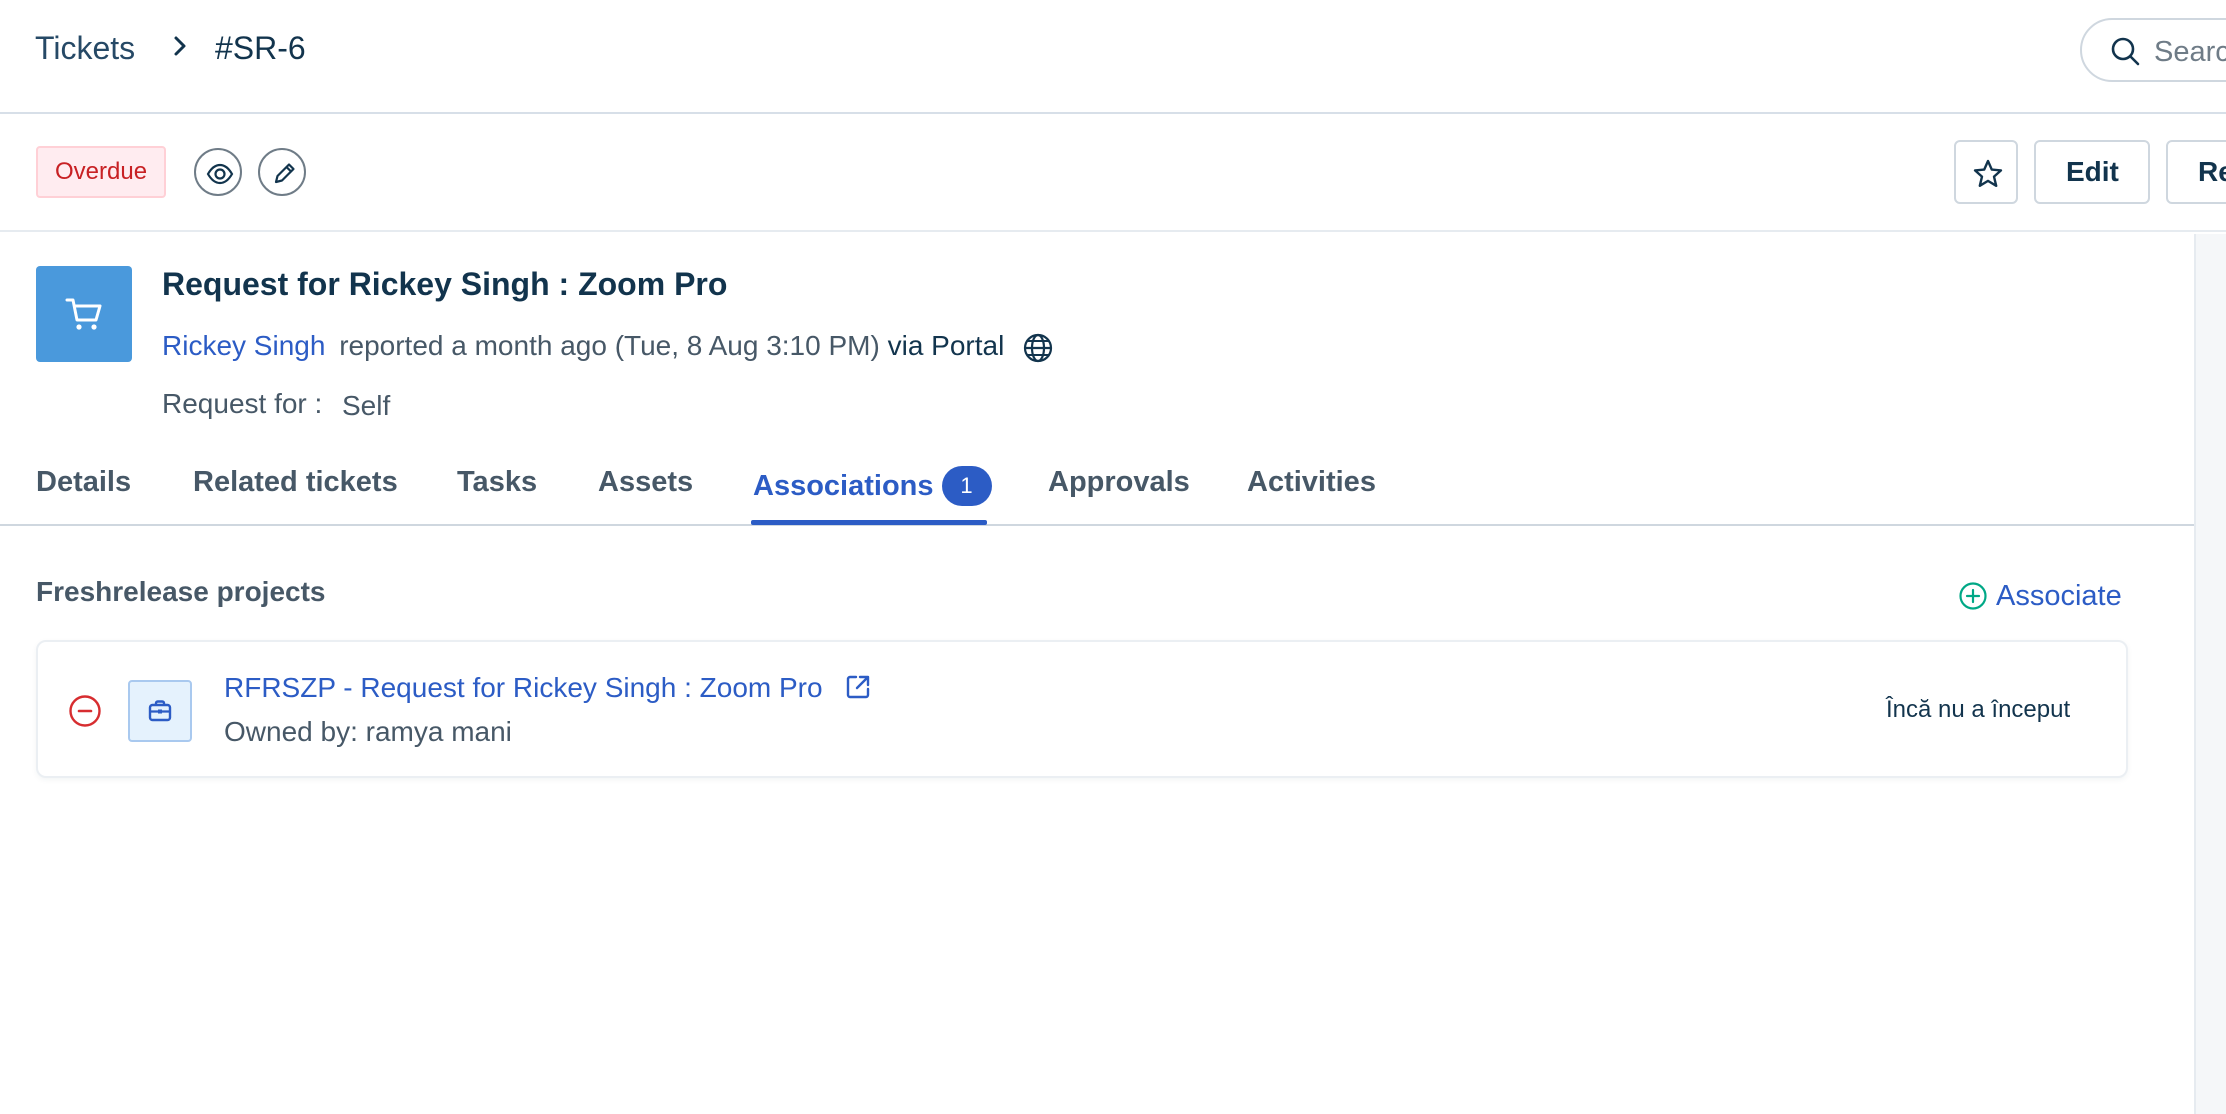  What do you see at coordinates (645, 482) in the screenshot?
I see `tab-assets: Assets` at bounding box center [645, 482].